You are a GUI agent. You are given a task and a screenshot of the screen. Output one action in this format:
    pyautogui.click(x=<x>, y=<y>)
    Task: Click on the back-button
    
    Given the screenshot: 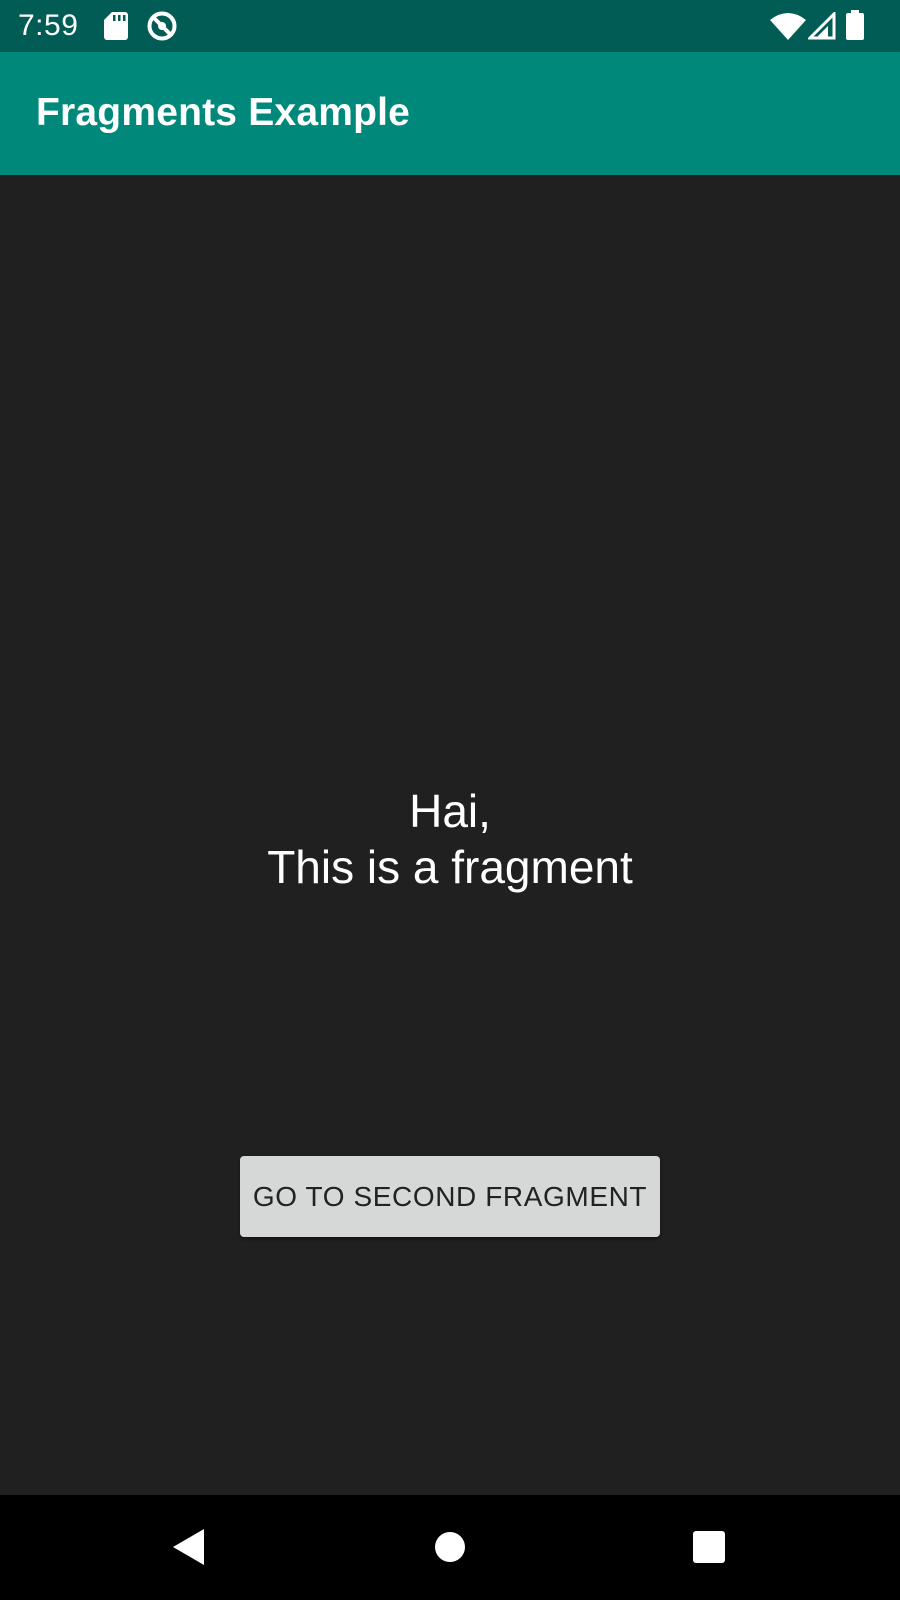 What is the action you would take?
    pyautogui.click(x=188, y=1547)
    